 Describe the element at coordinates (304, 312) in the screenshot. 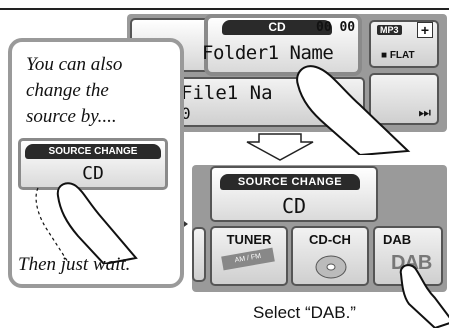

I see `instruction-caption: Select “DAB.”` at that location.